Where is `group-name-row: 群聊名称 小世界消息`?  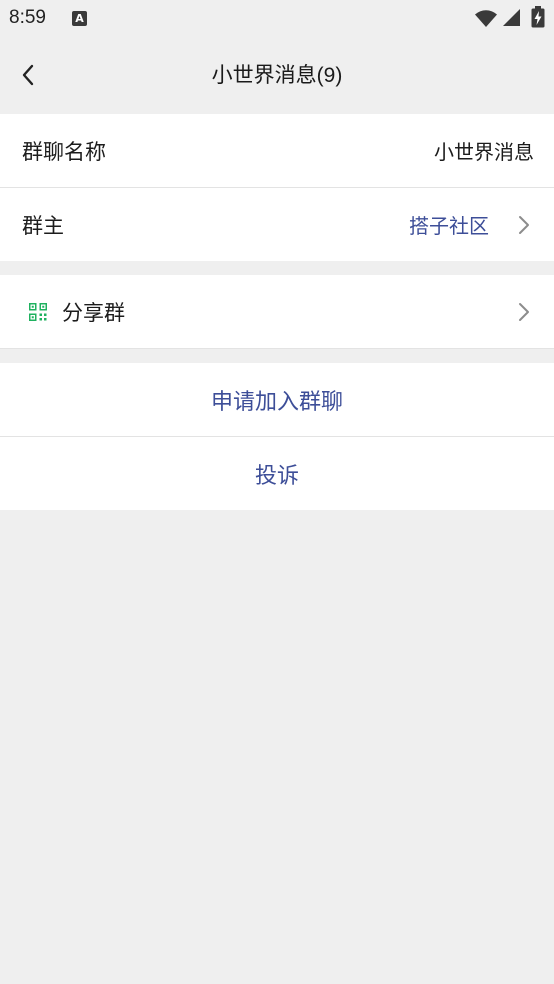 group-name-row: 群聊名称 小世界消息 is located at coordinates (277, 150).